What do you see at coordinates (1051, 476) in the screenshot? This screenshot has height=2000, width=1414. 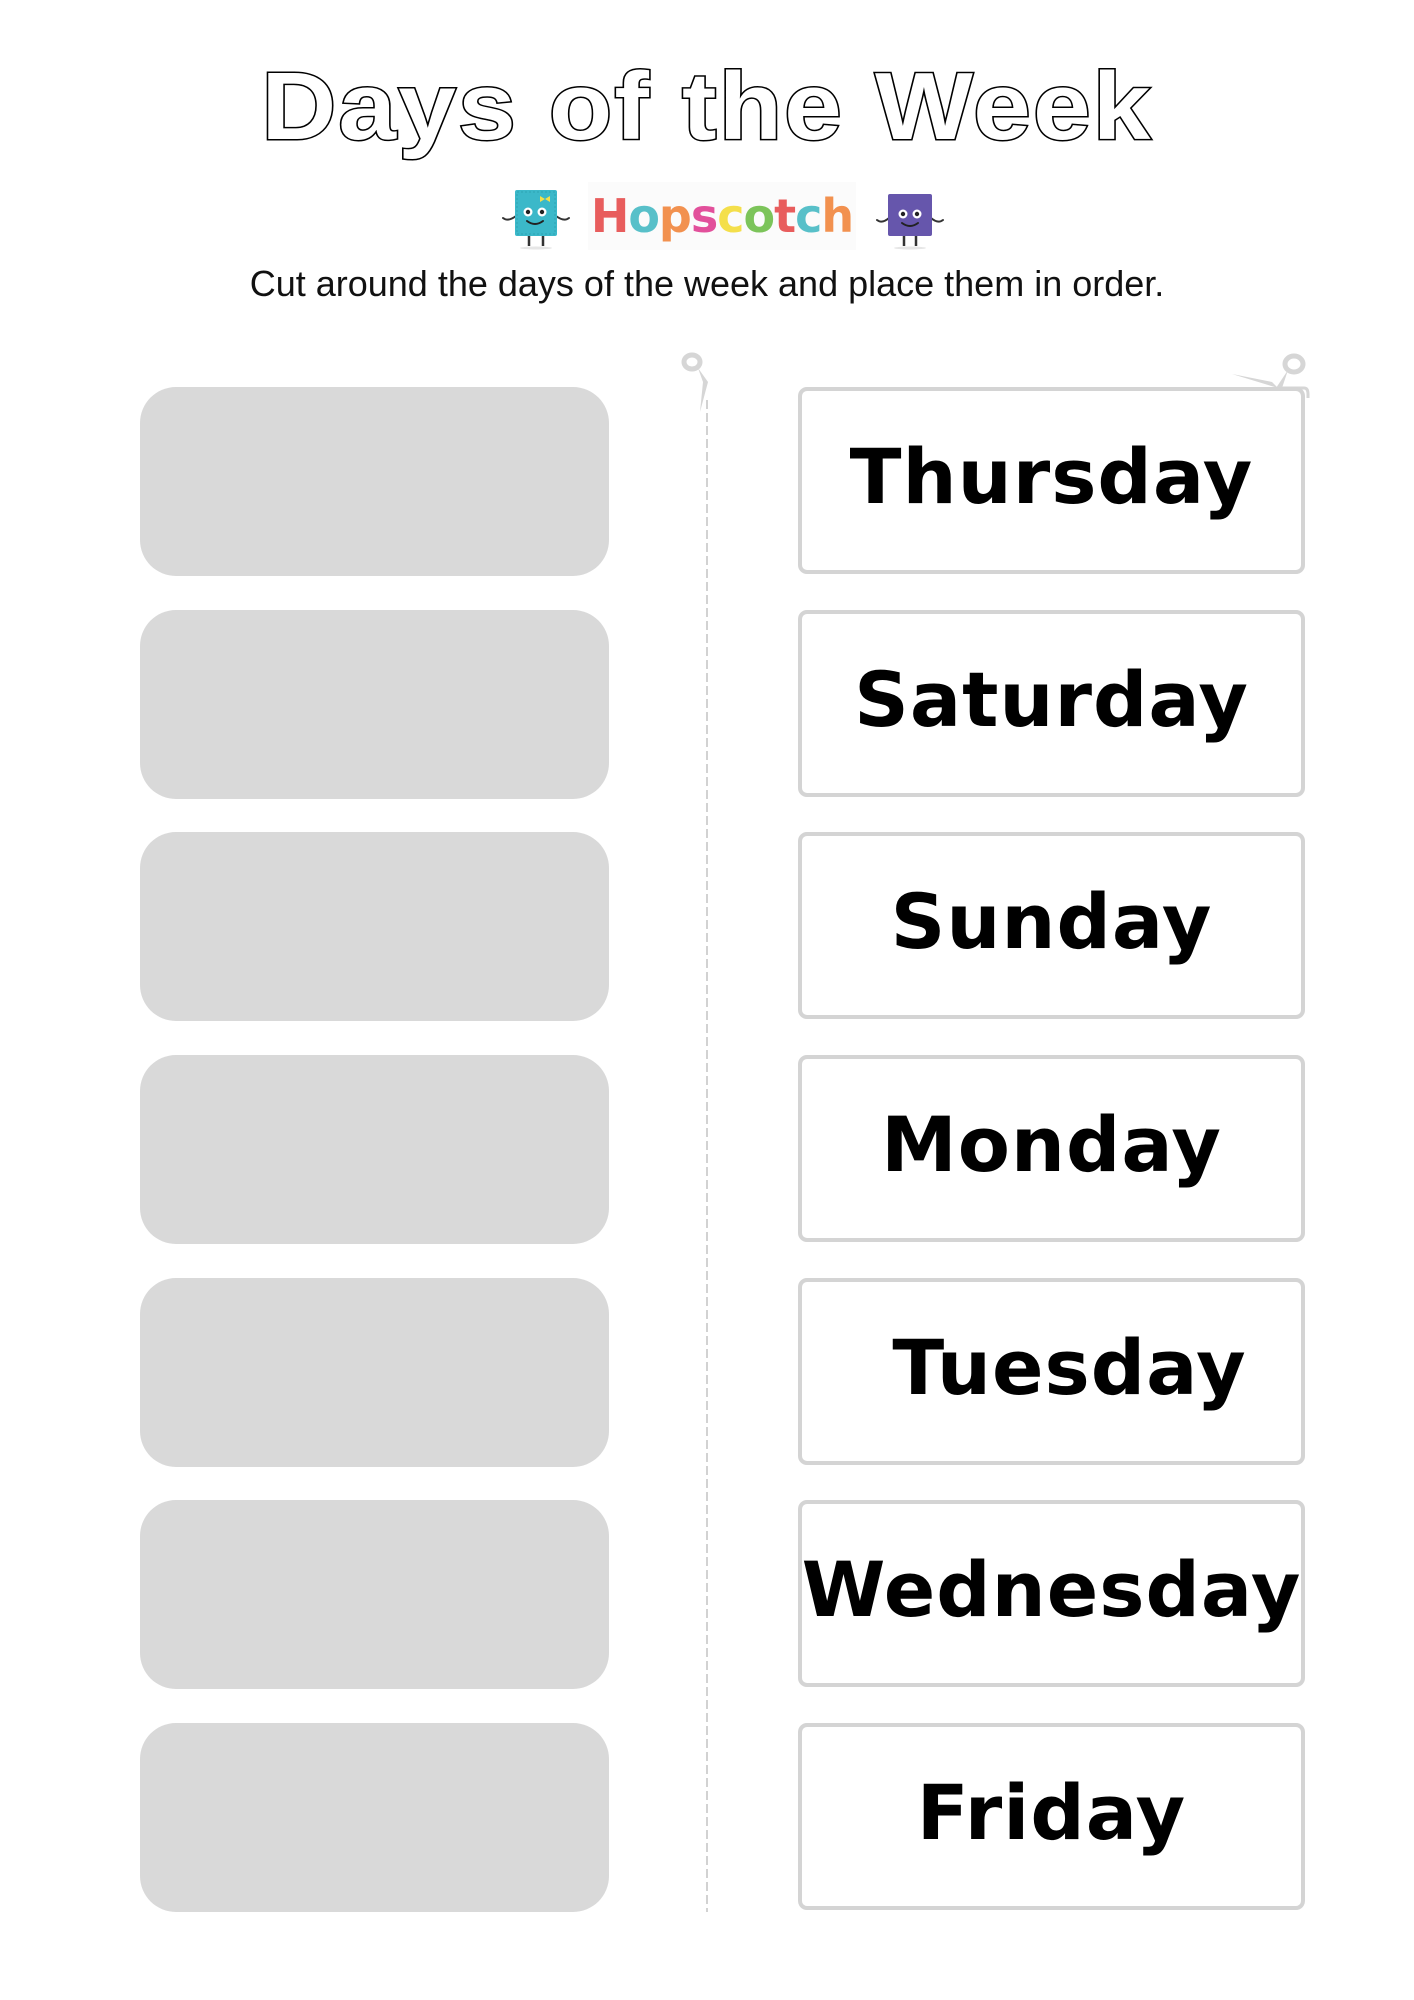 I see `day-card-label: Thursday` at bounding box center [1051, 476].